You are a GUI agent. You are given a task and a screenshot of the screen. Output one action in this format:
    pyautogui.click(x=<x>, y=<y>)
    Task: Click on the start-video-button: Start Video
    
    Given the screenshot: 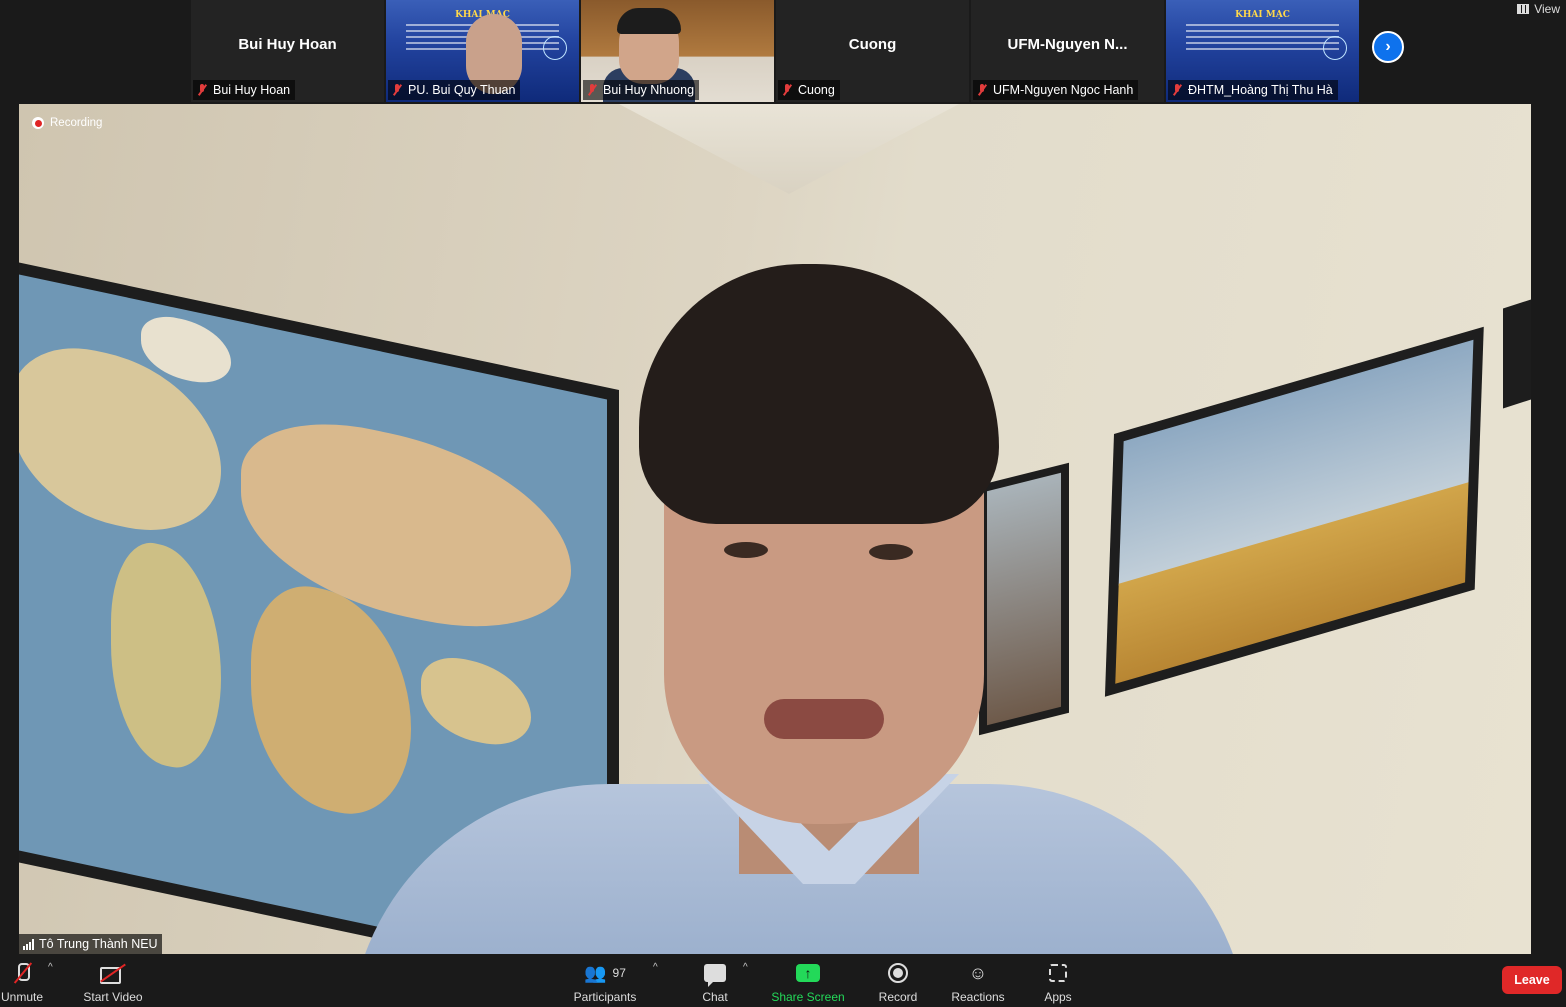 What is the action you would take?
    pyautogui.click(x=113, y=982)
    